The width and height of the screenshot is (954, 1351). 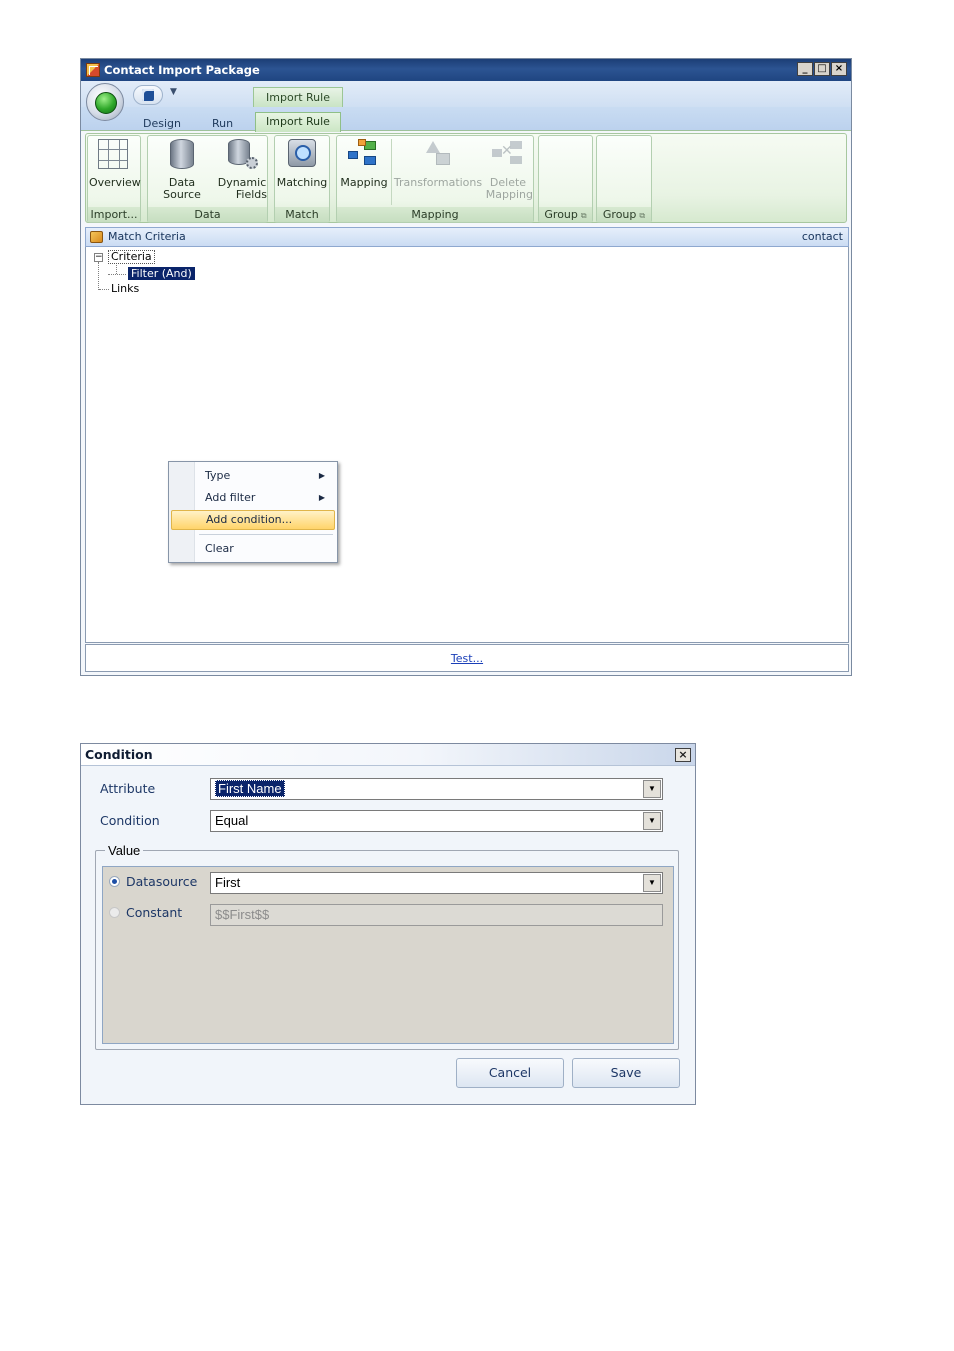 What do you see at coordinates (207, 214) in the screenshot?
I see `ribbon-group-label: Data` at bounding box center [207, 214].